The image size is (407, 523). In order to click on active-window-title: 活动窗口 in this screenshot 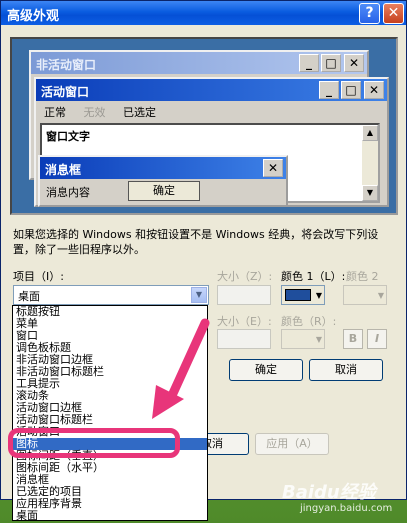, I will do `click(65, 92)`.